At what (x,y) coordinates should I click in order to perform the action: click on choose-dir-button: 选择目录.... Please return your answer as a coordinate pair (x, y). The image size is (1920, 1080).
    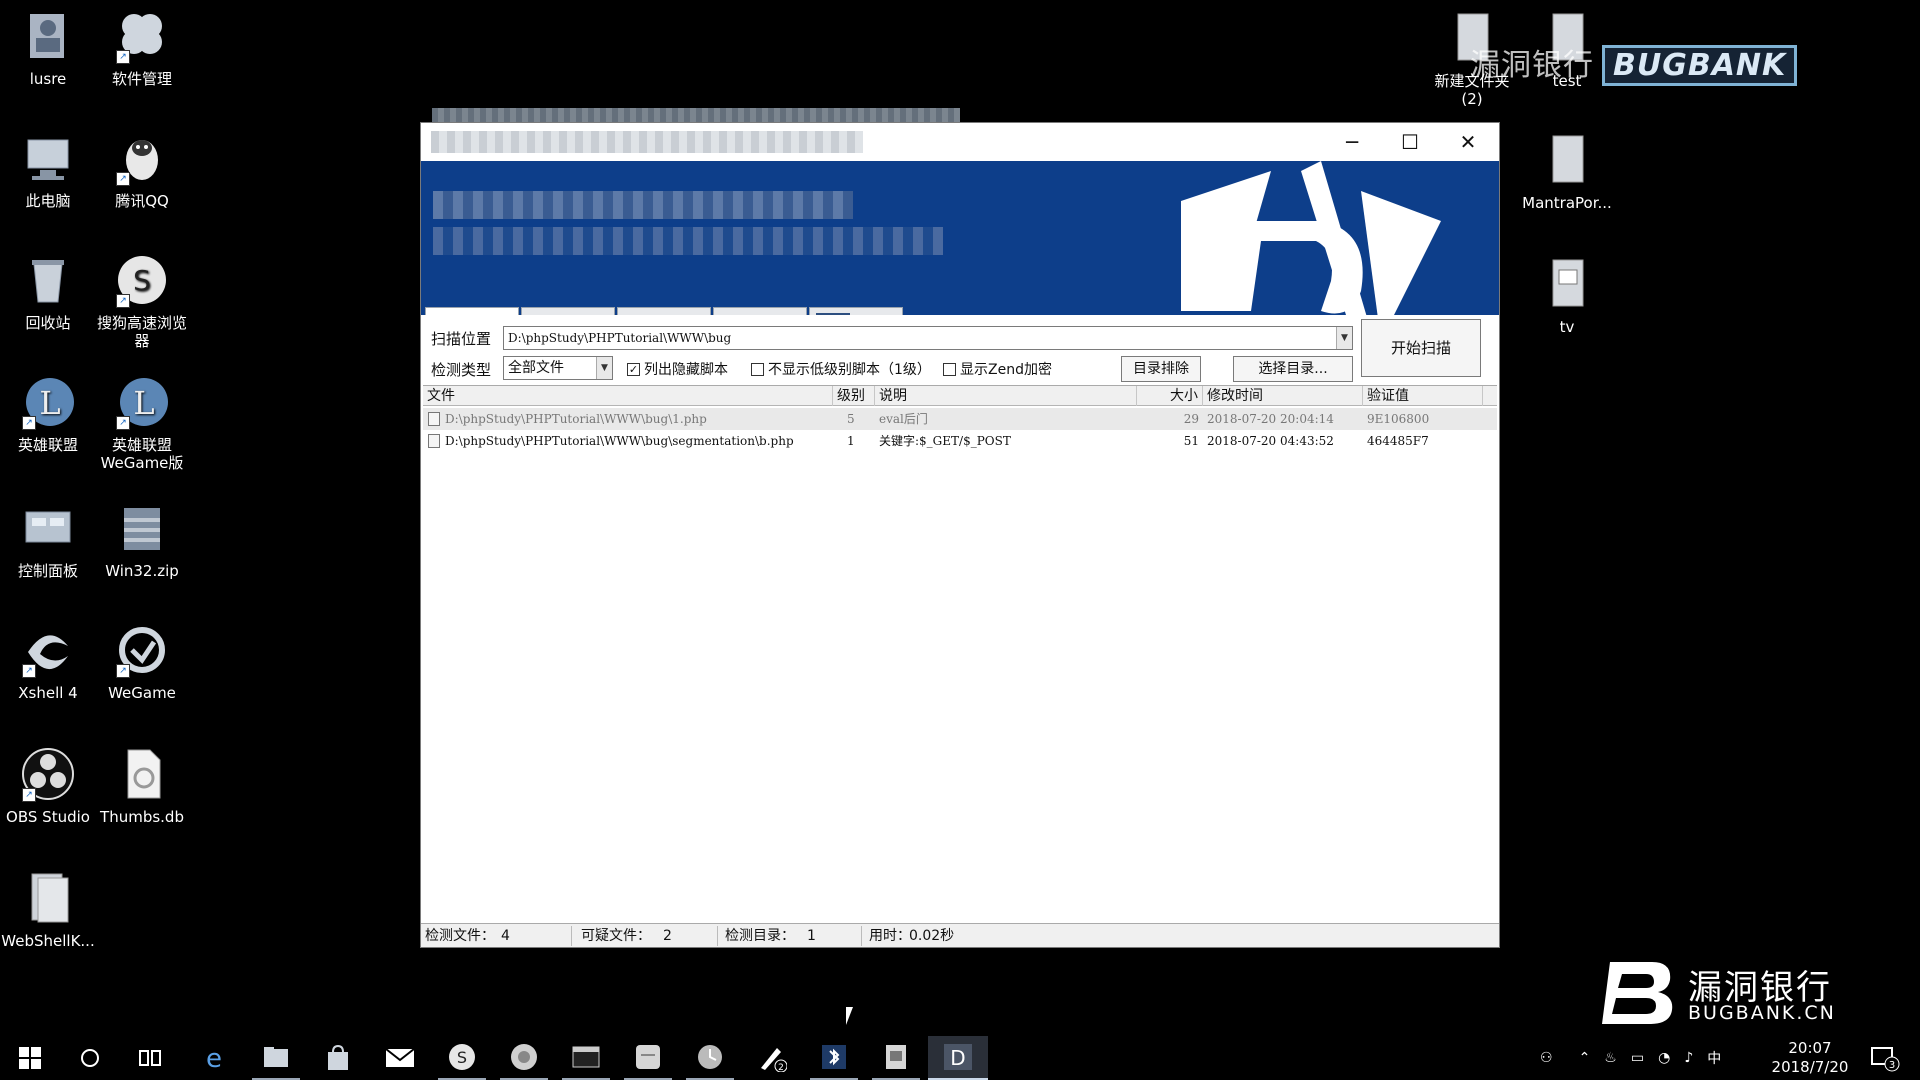
    Looking at the image, I should click on (1293, 369).